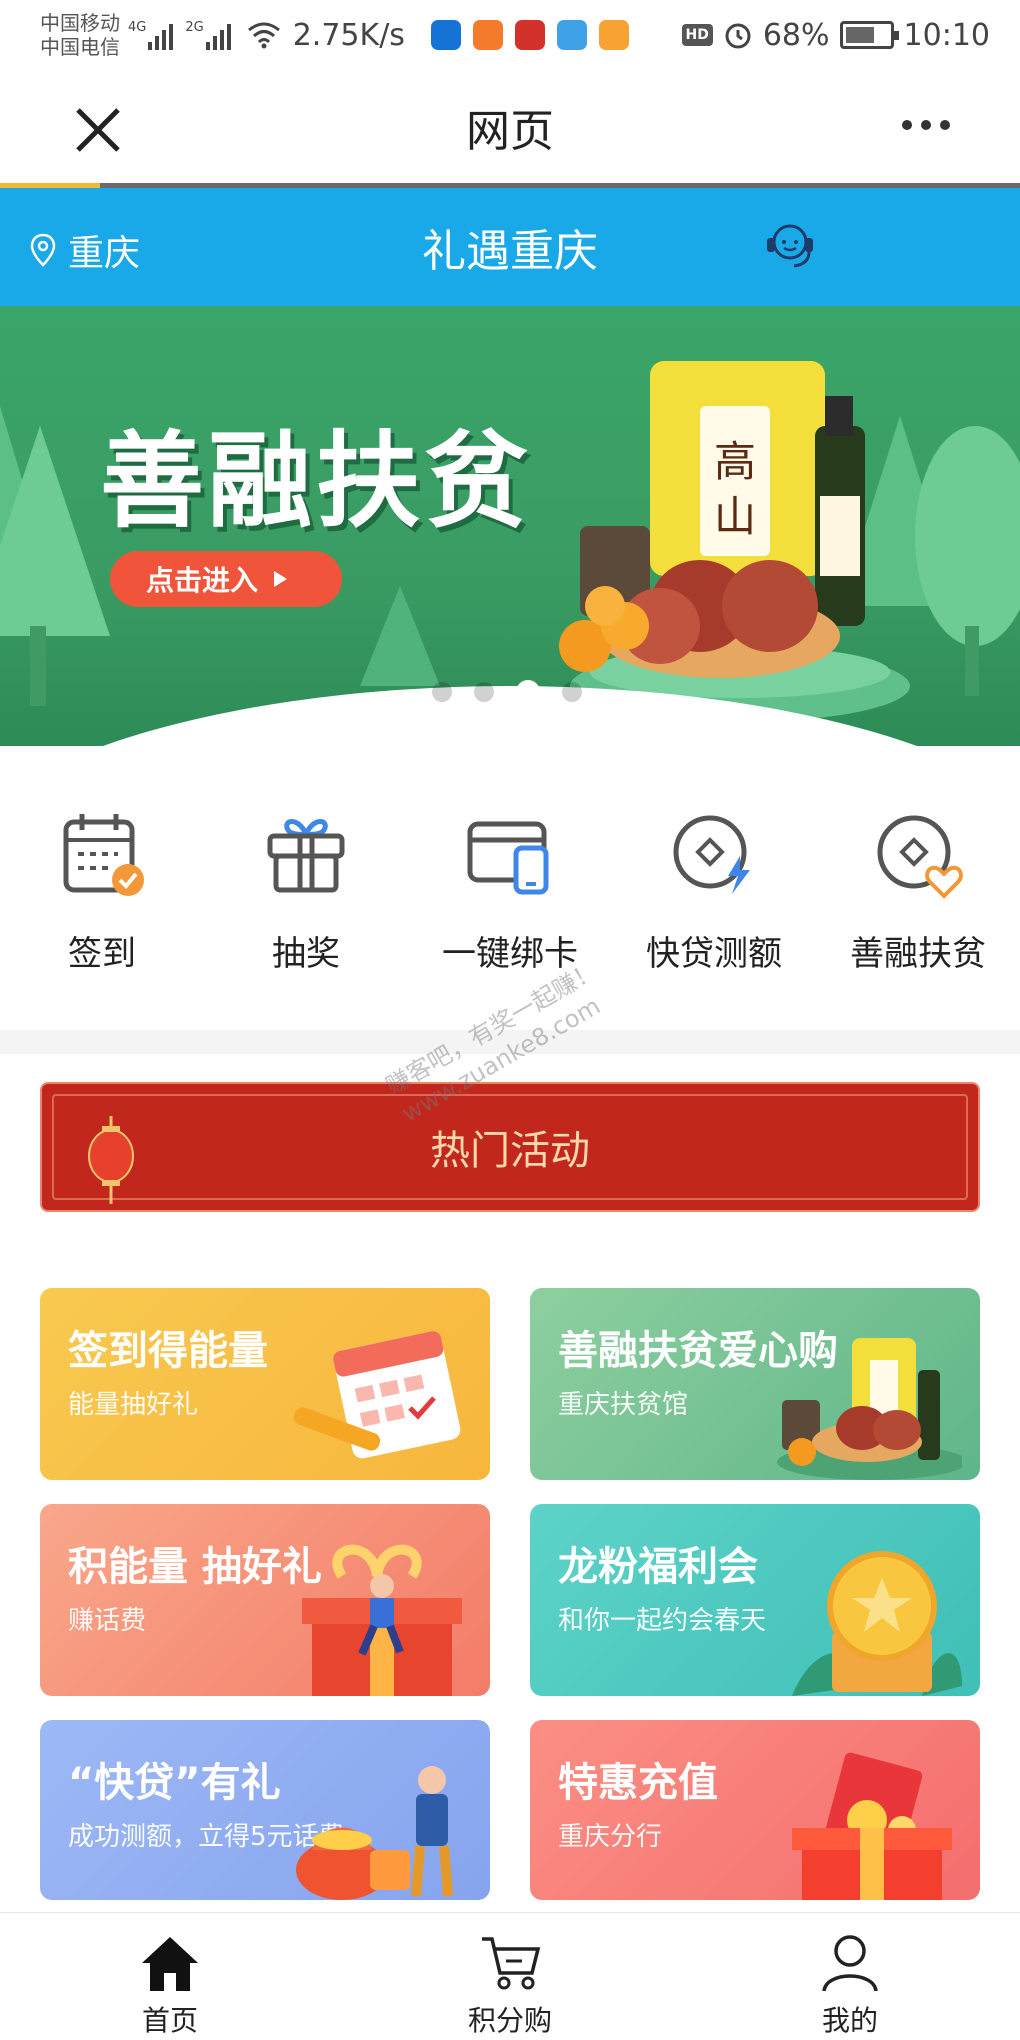  Describe the element at coordinates (104, 253) in the screenshot. I see `location-label: 重庆` at that location.